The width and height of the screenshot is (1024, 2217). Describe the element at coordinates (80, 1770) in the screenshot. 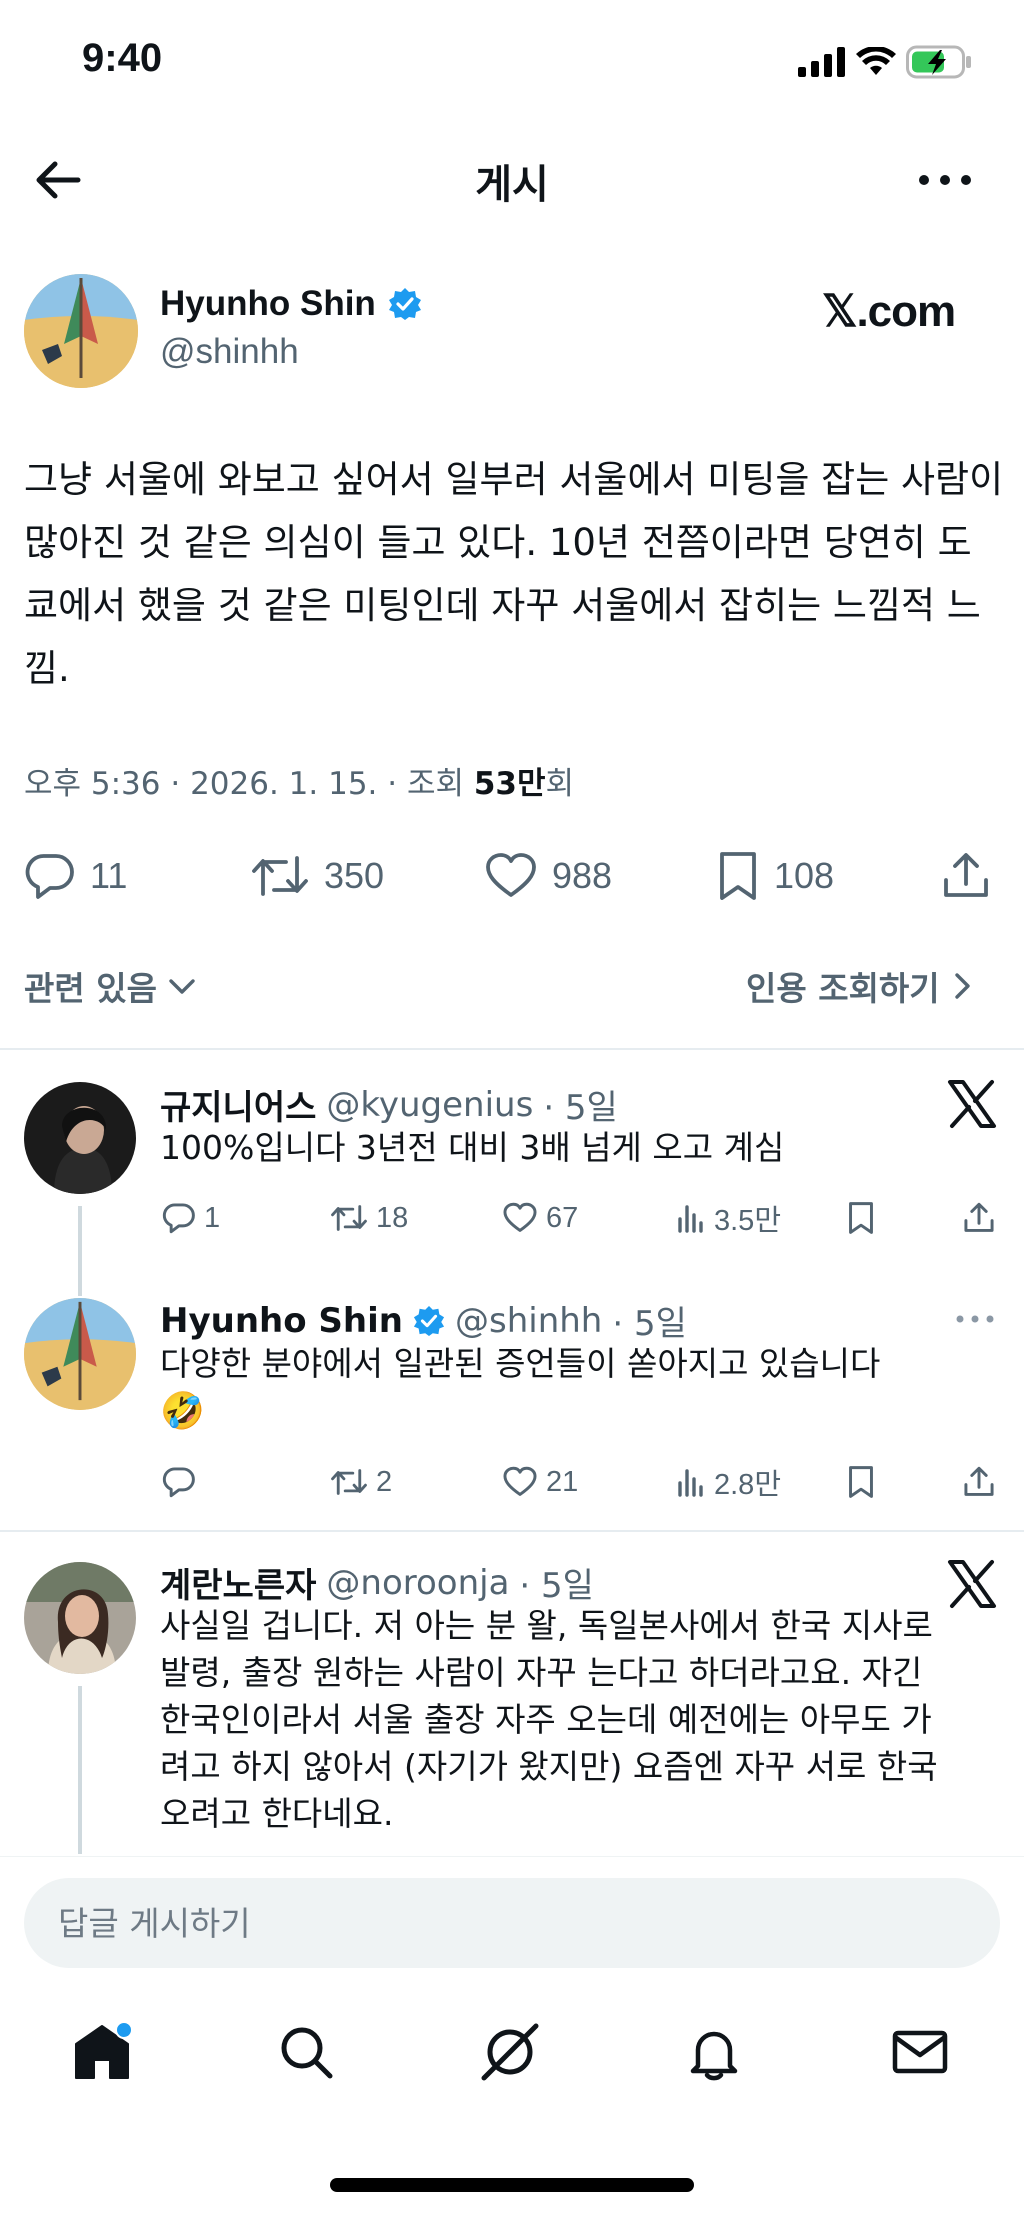

I see `thread-line` at that location.